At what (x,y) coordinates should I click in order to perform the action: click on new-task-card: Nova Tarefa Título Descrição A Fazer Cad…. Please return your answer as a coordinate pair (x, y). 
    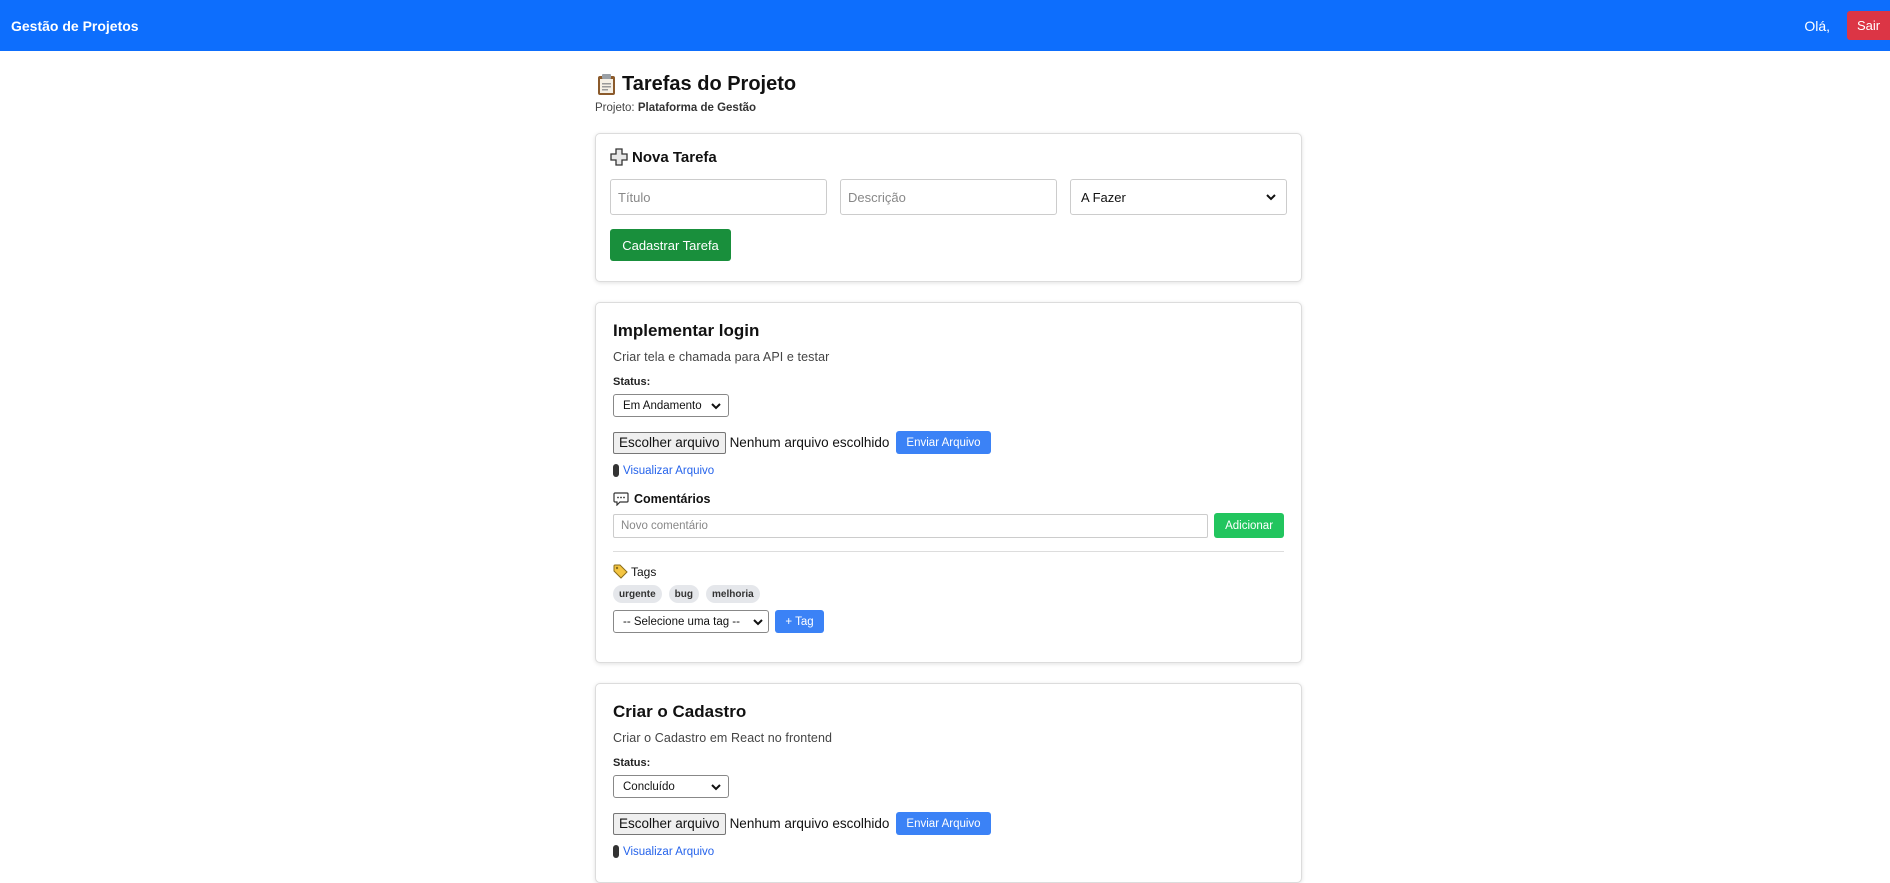
    Looking at the image, I should click on (948, 207).